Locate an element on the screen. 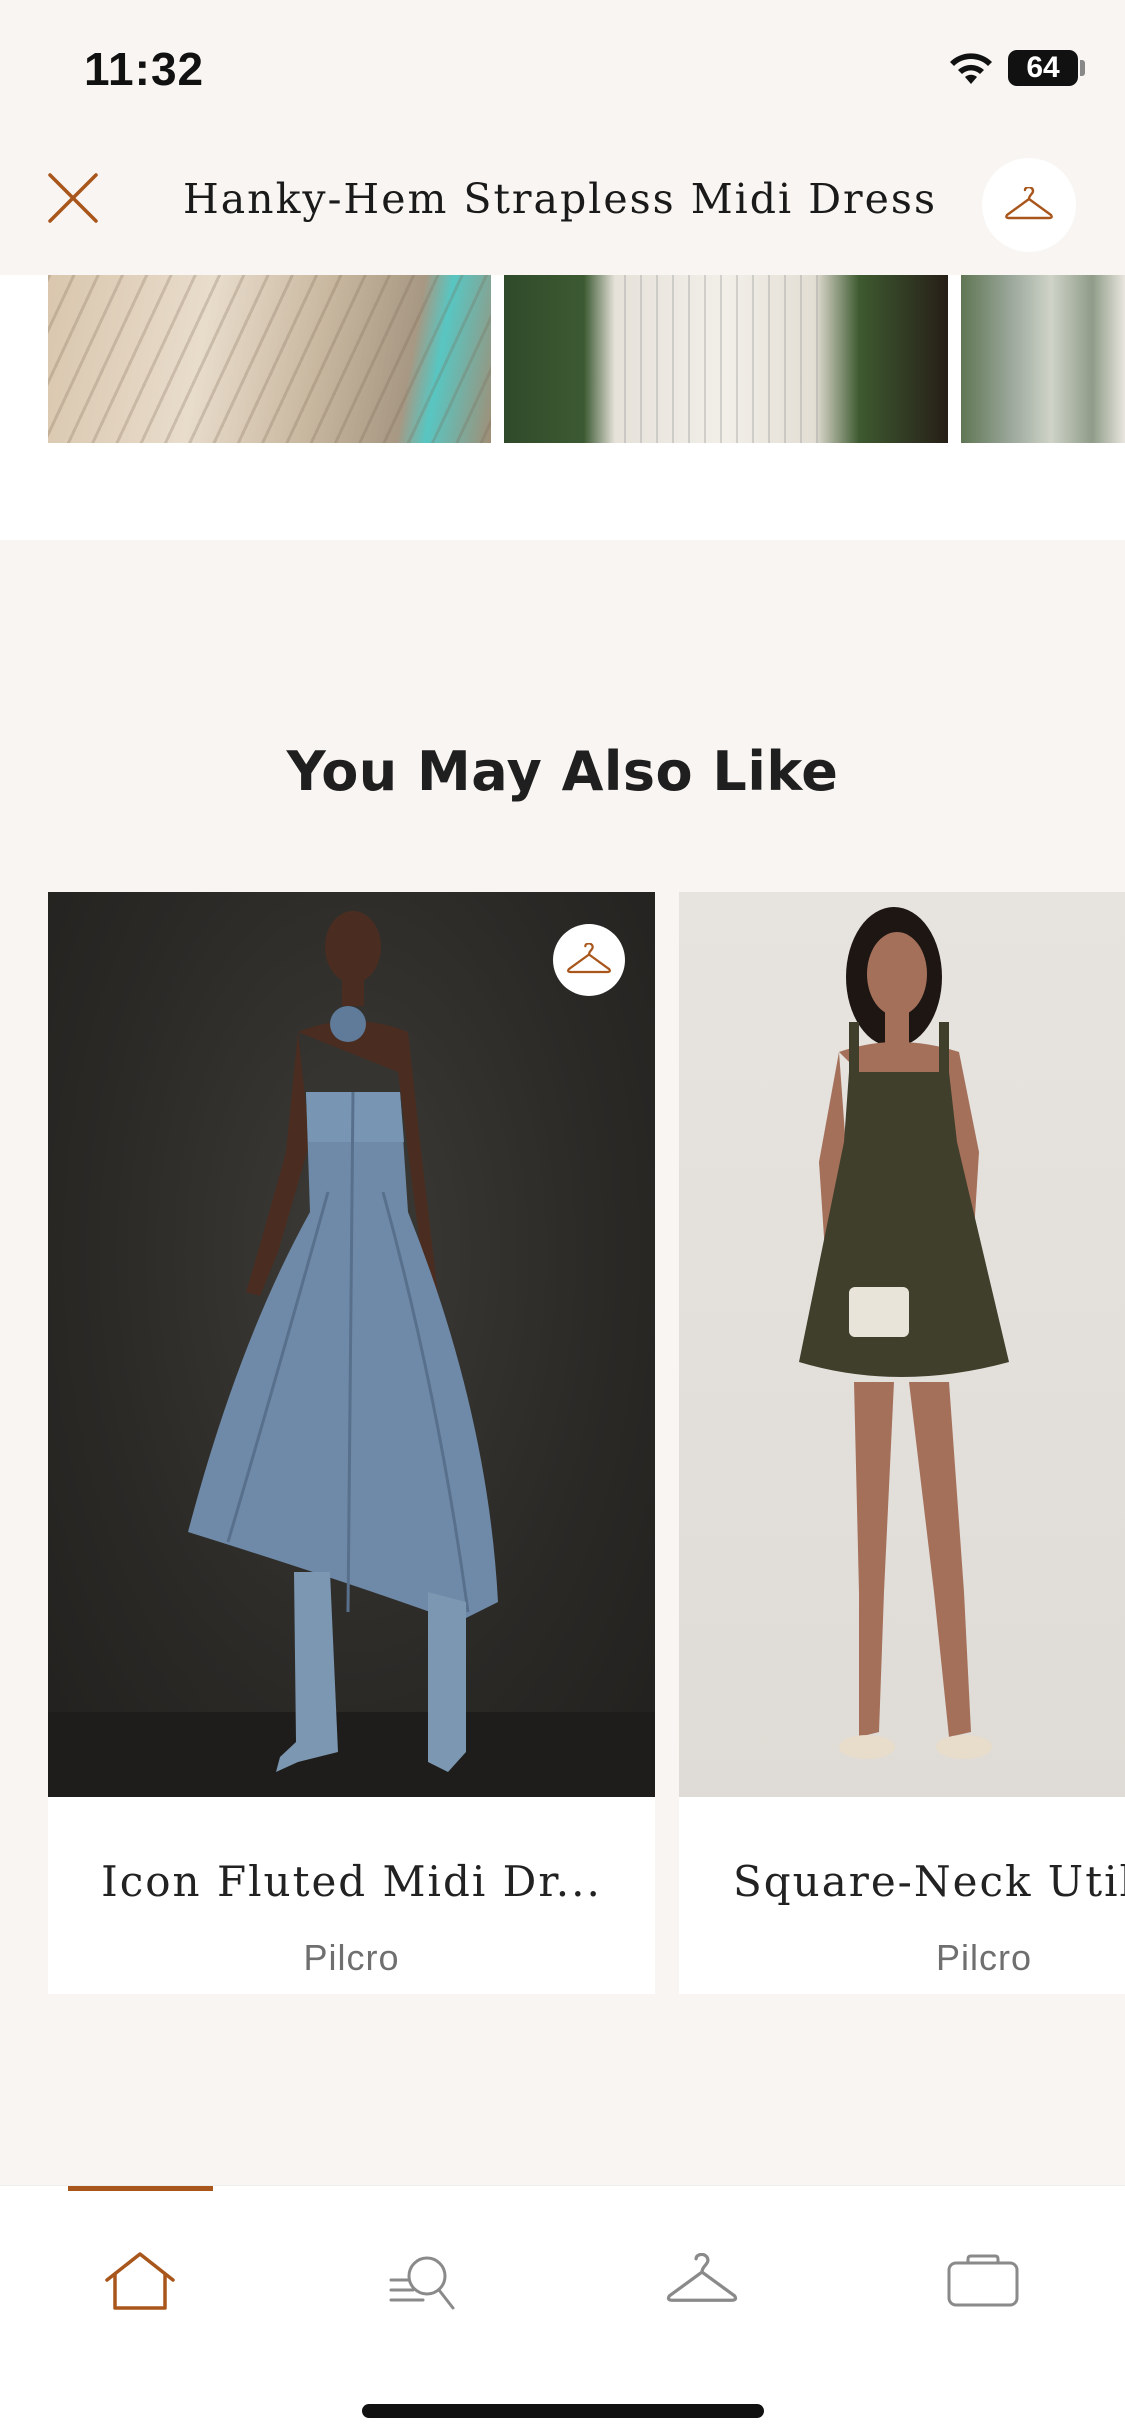  product-info: Icon Fluted Midi Dr... Pilcro is located at coordinates (351, 1895).